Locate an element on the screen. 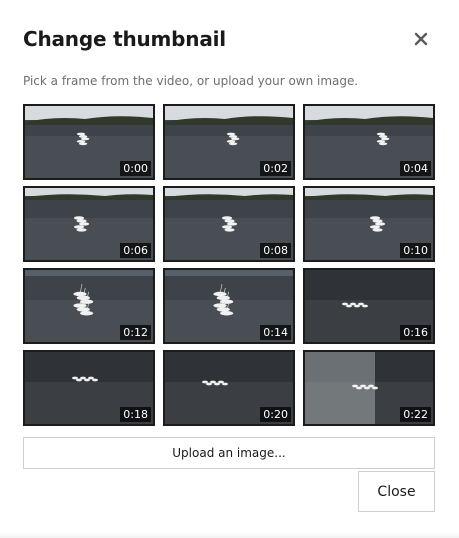 The width and height of the screenshot is (459, 538). frame-thumbnail: 0:16 is located at coordinates (369, 306).